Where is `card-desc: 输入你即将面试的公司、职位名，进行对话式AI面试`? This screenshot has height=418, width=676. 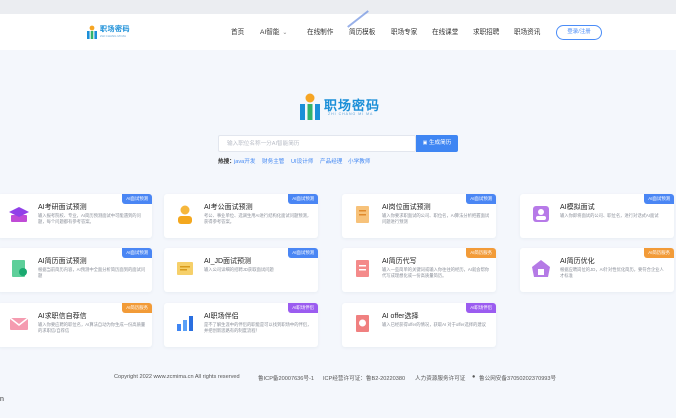 card-desc: 输入你即将面试的公司、职位名，进行对话式AI面试 is located at coordinates (609, 215).